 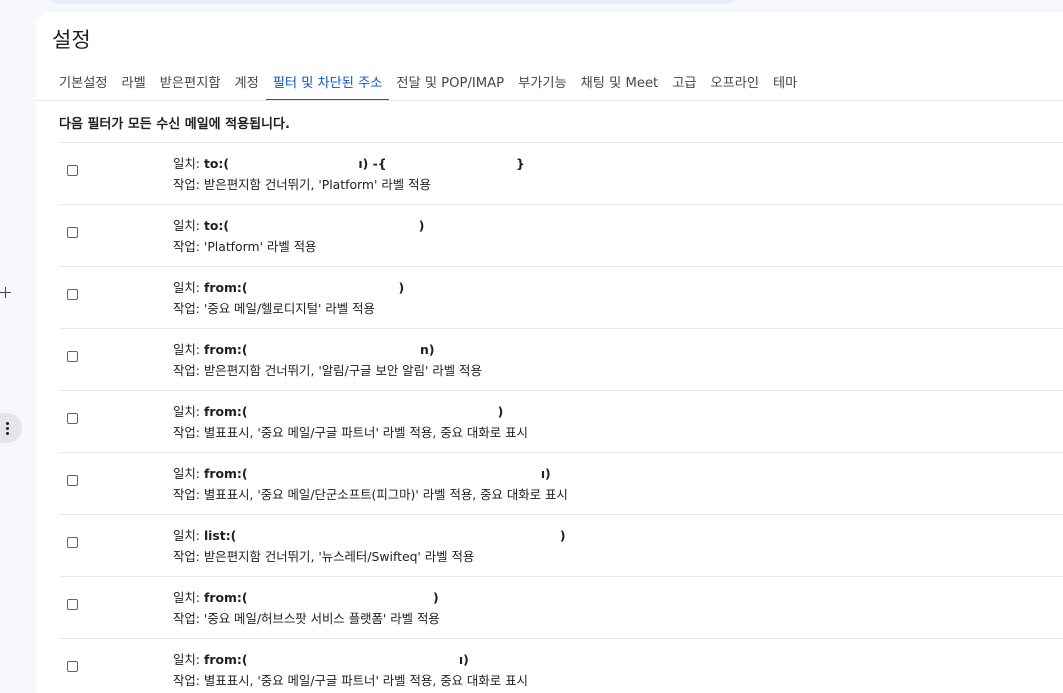 I want to click on tab-labels: 라벨, so click(x=134, y=82).